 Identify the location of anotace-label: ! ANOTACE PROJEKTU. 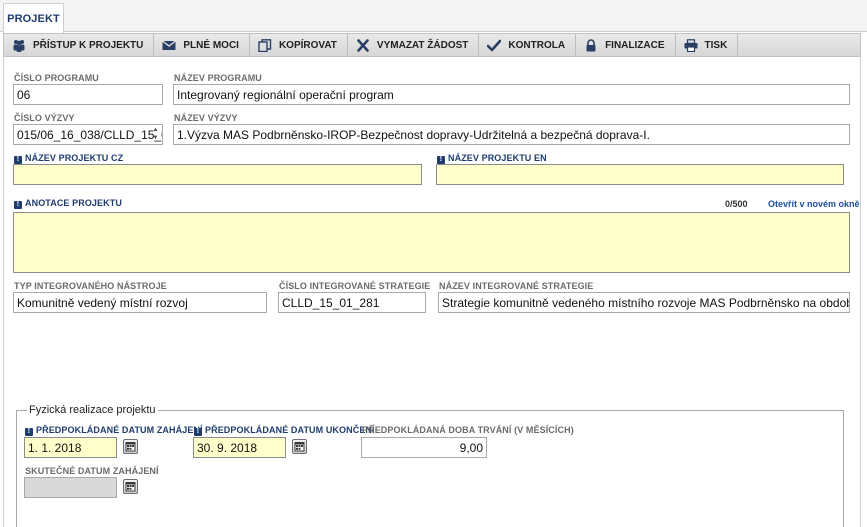
(68, 203).